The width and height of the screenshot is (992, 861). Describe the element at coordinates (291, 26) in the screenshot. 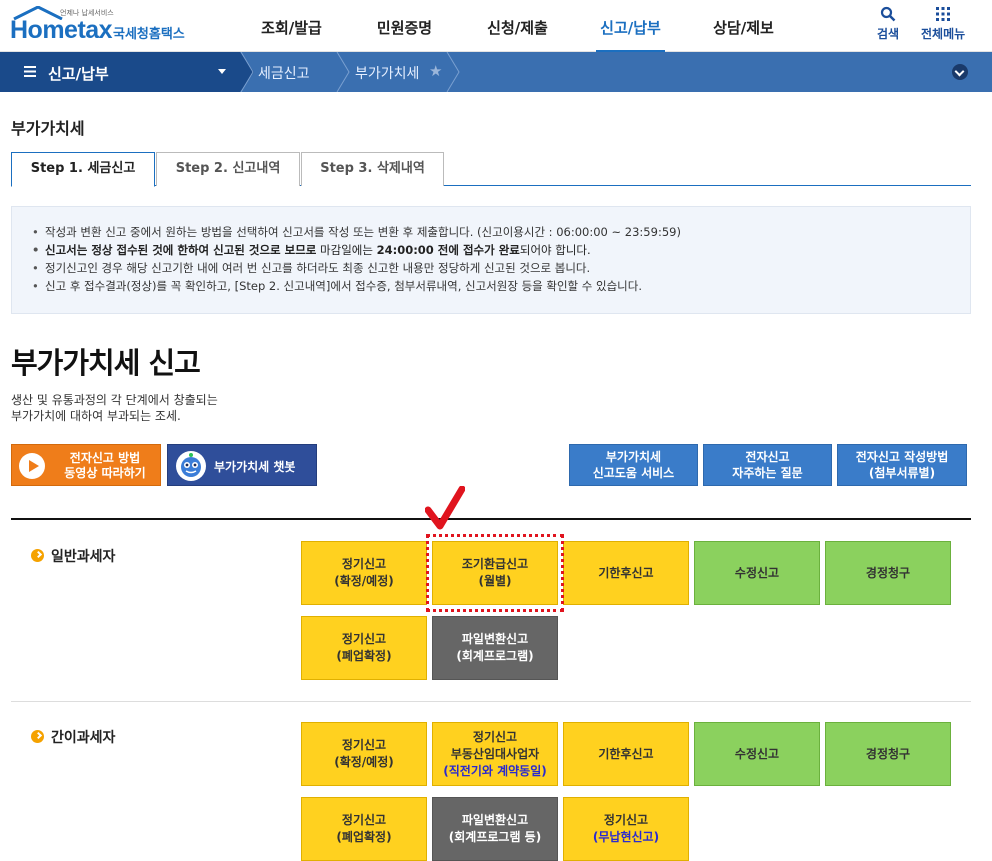

I see `nav-inquiry: 조회/발급` at that location.